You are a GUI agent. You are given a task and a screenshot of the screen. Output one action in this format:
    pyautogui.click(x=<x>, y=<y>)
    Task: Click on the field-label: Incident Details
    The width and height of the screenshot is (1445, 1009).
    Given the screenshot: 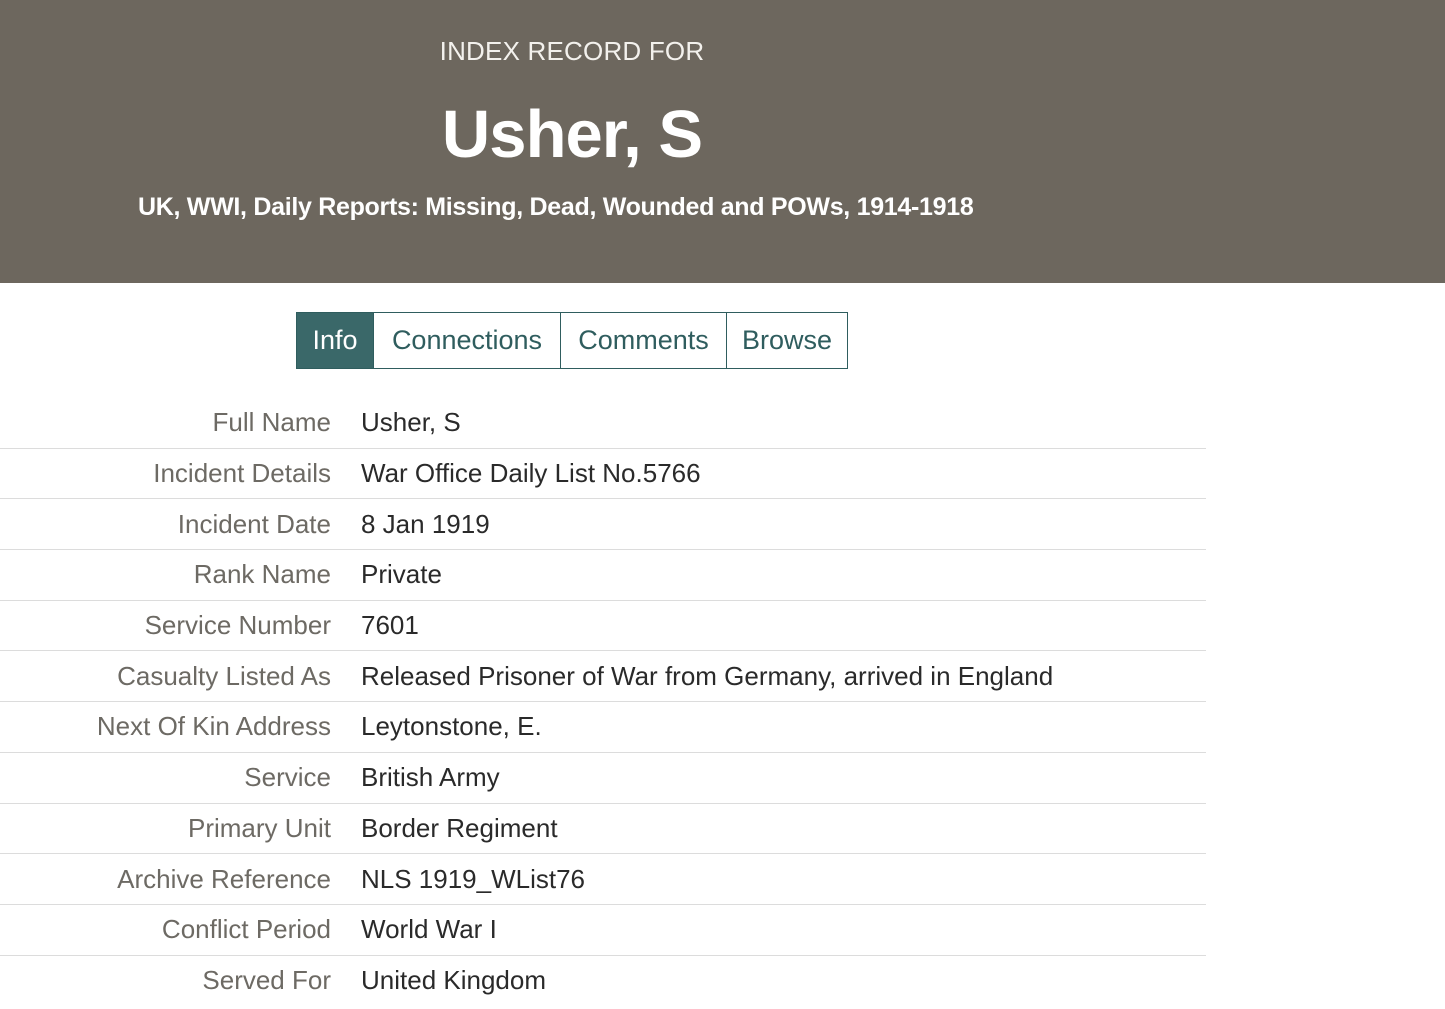 What is the action you would take?
    pyautogui.click(x=242, y=473)
    